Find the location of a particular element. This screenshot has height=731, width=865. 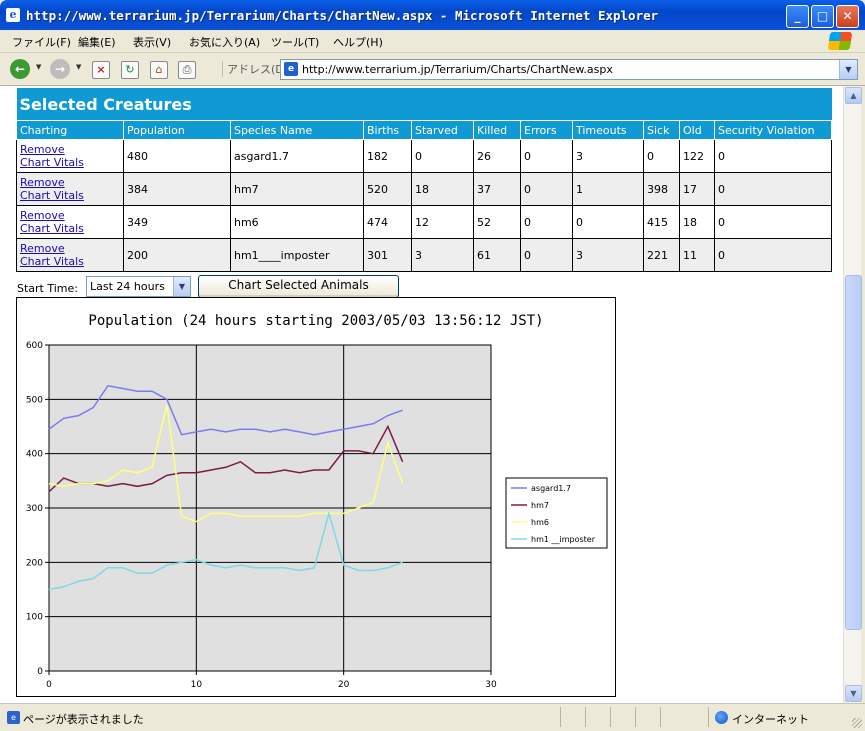

col-species-name: Species Name is located at coordinates (297, 130).